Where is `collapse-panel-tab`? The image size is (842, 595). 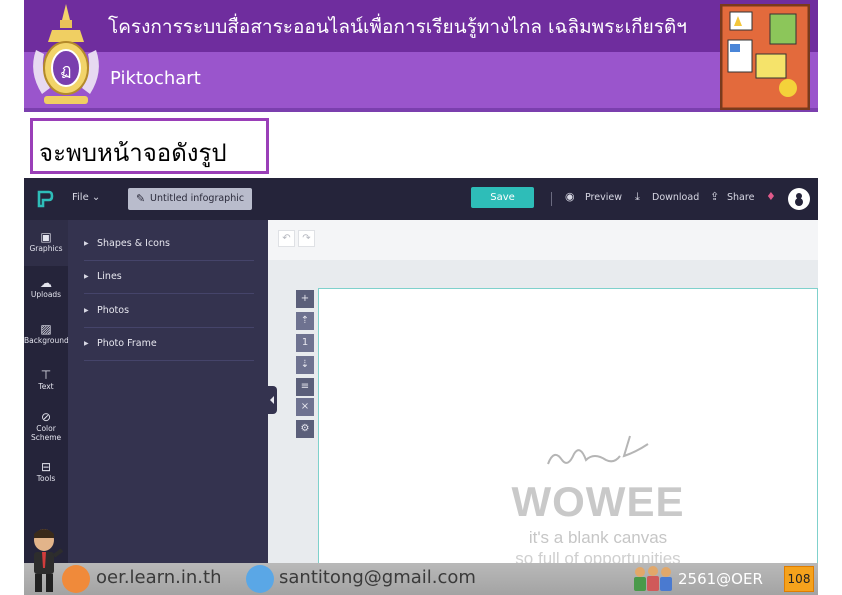
collapse-panel-tab is located at coordinates (272, 400).